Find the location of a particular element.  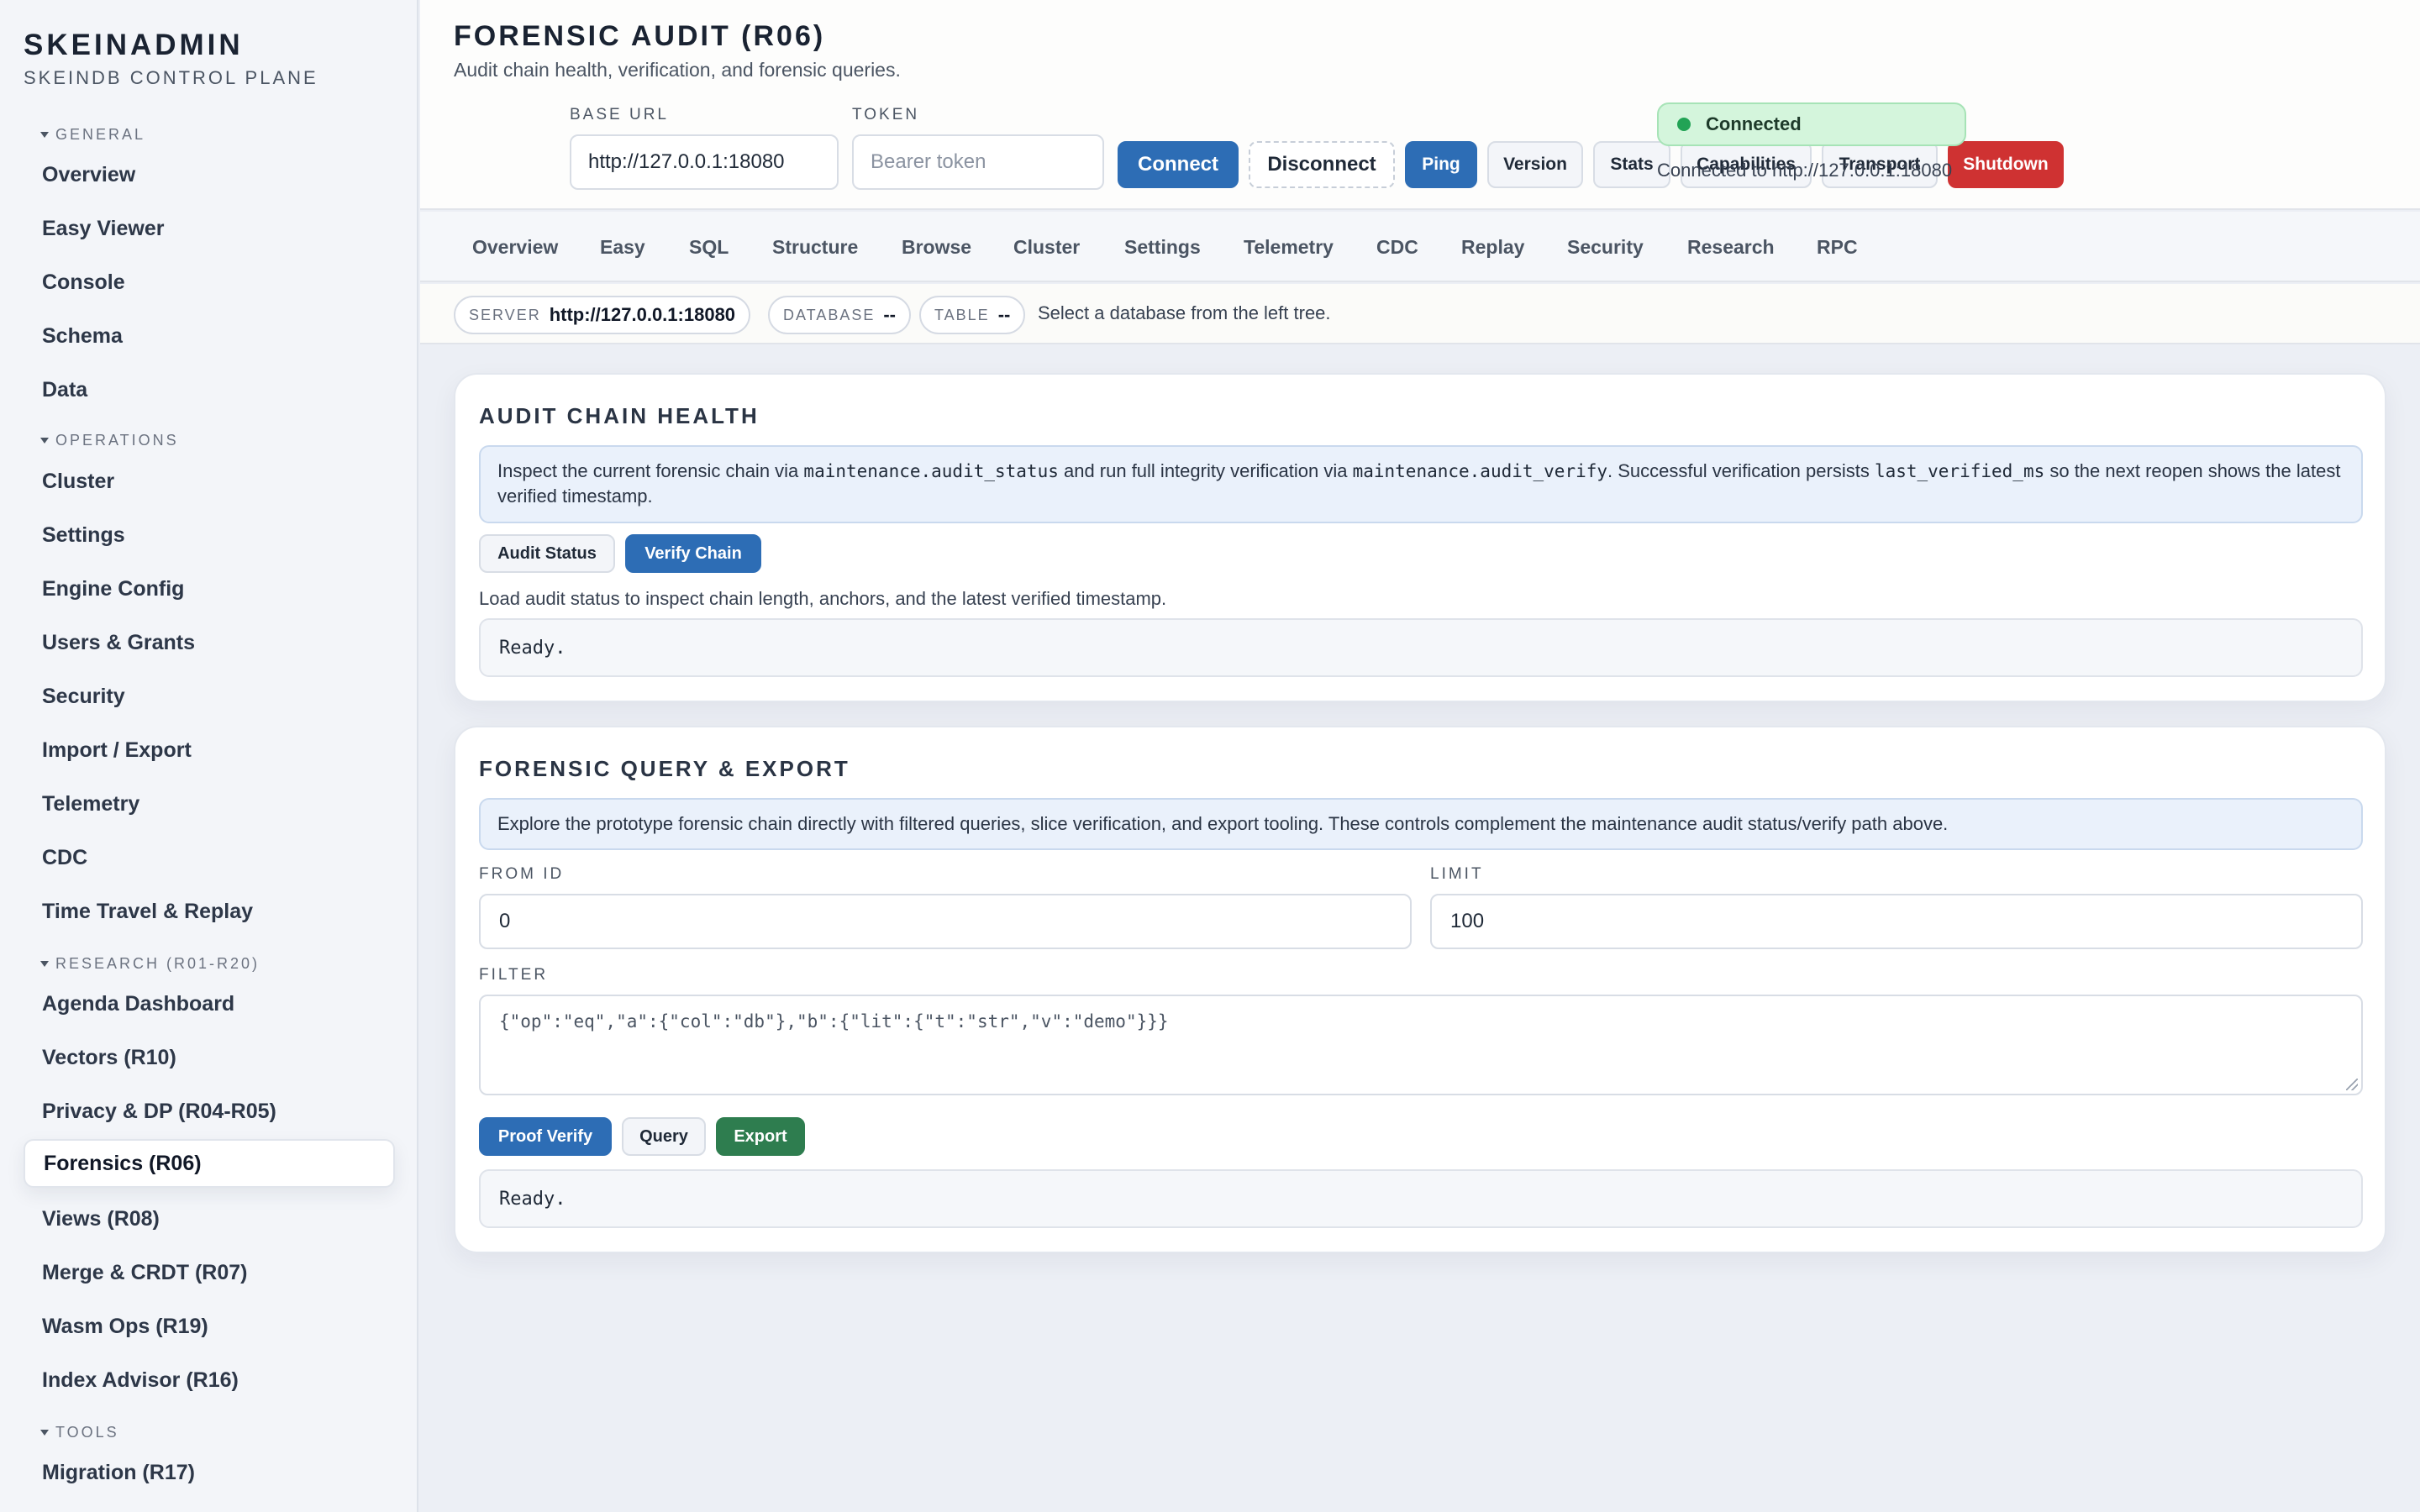

brand-subtitle: SKEINDB CONTROL PLANE is located at coordinates (171, 77).